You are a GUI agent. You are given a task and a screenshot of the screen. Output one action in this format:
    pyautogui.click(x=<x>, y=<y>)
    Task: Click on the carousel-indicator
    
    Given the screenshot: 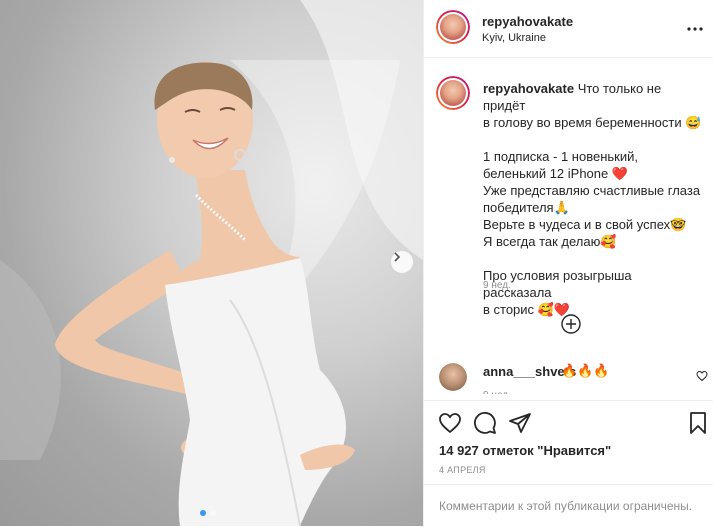 What is the action you would take?
    pyautogui.click(x=208, y=513)
    